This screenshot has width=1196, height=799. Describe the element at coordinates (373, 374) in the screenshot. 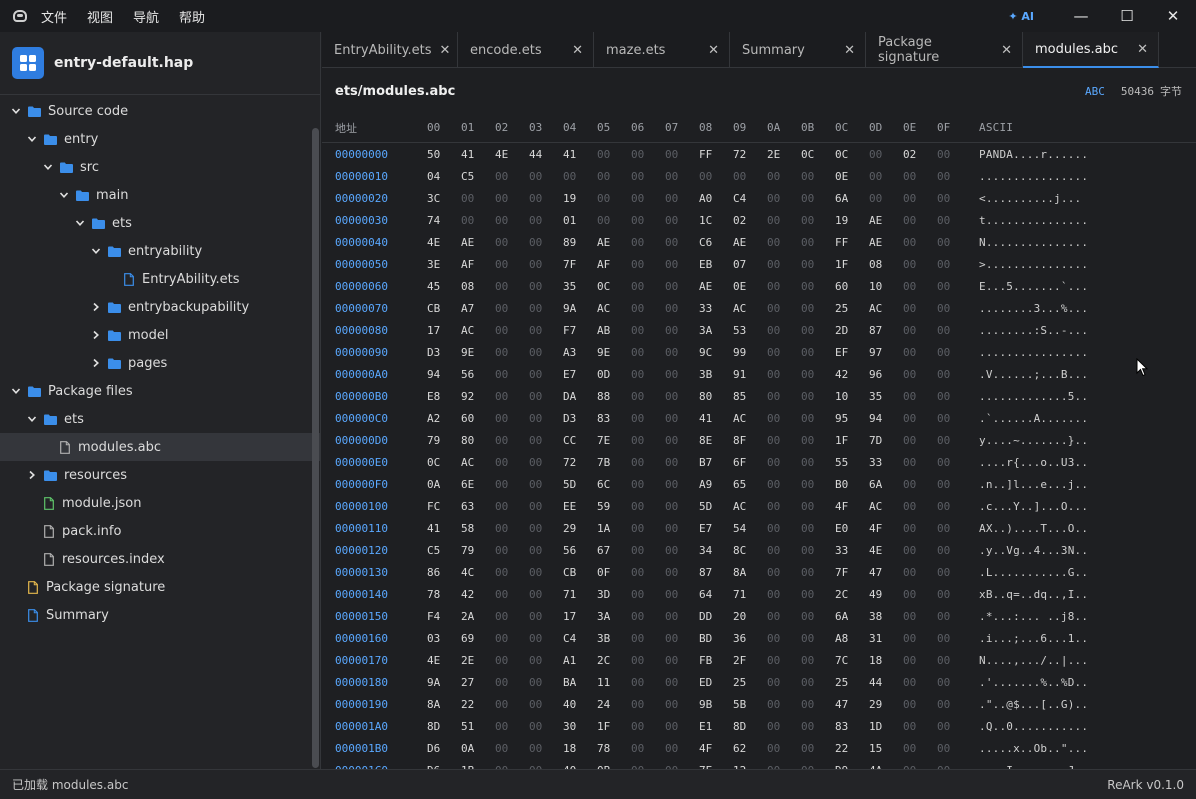

I see `row-address: 000000A0` at that location.